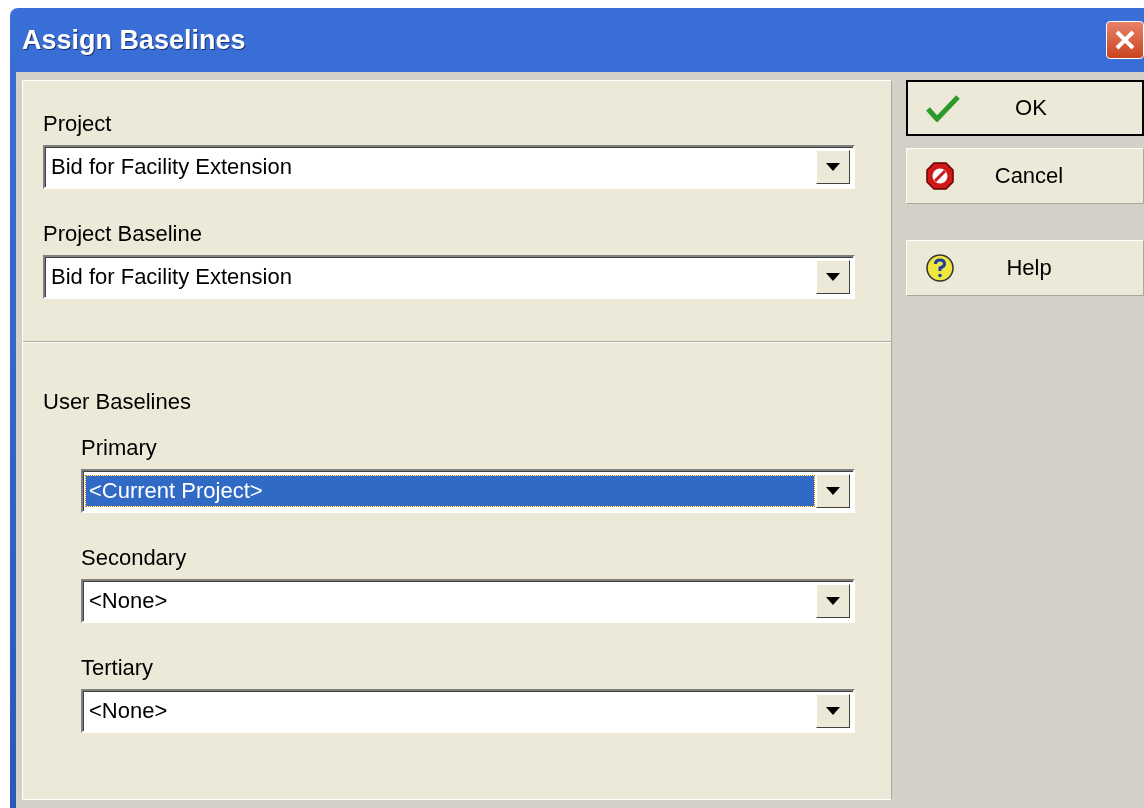 Image resolution: width=1144 pixels, height=808 pixels. Describe the element at coordinates (78, 124) in the screenshot. I see `field-label: Project` at that location.